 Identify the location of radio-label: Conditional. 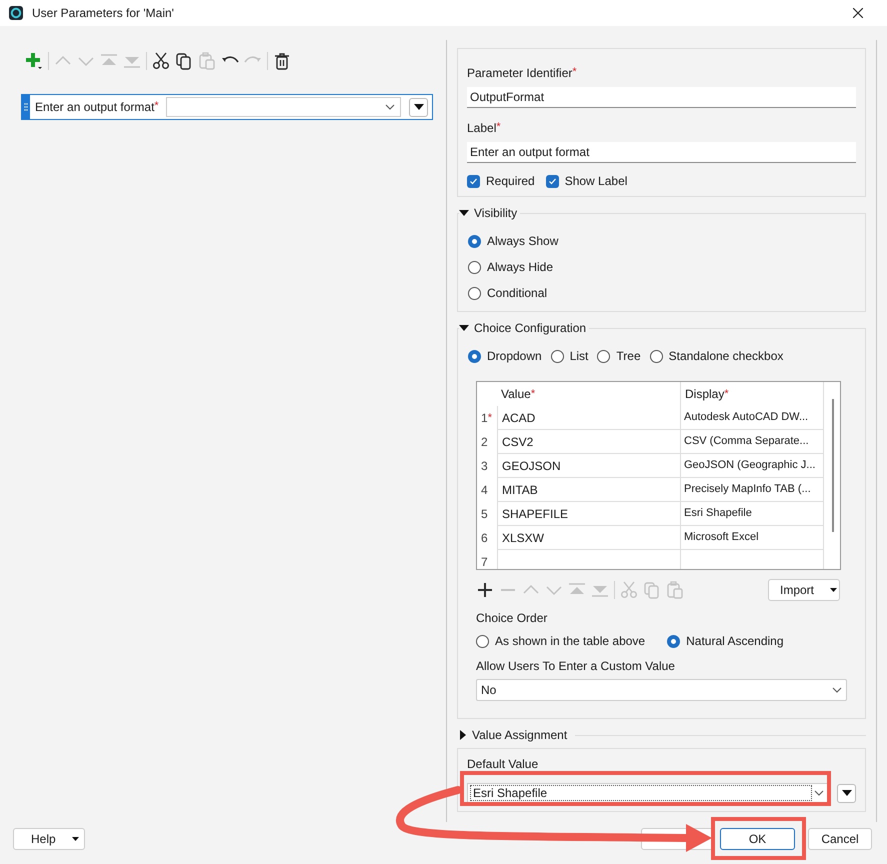
(517, 293).